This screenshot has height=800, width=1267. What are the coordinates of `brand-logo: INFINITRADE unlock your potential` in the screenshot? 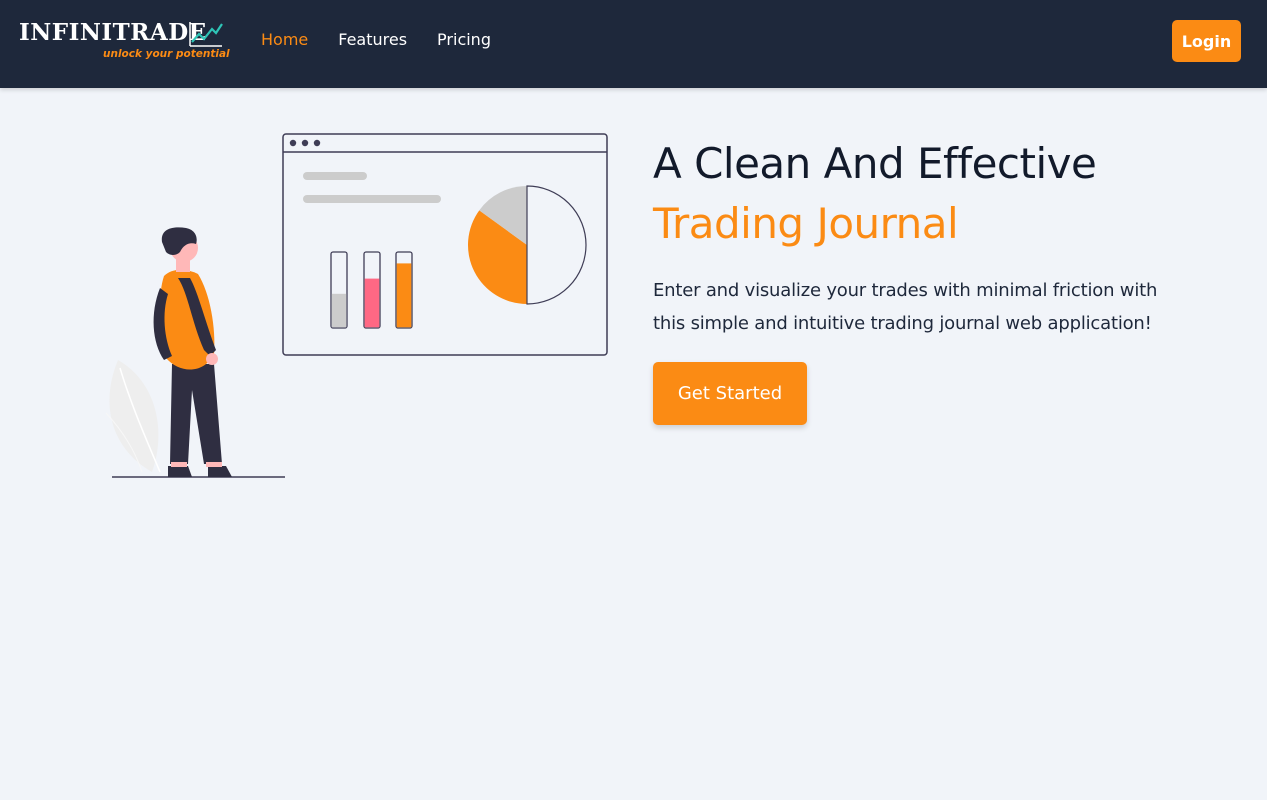 It's located at (124, 41).